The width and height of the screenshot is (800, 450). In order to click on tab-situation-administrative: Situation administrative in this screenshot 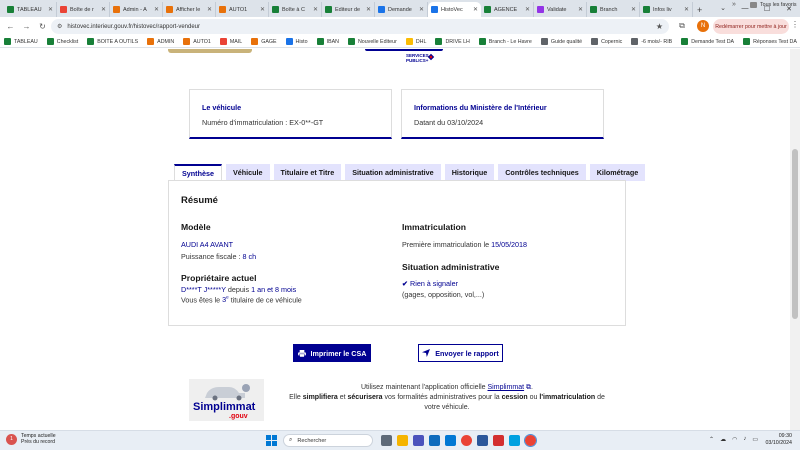, I will do `click(393, 172)`.